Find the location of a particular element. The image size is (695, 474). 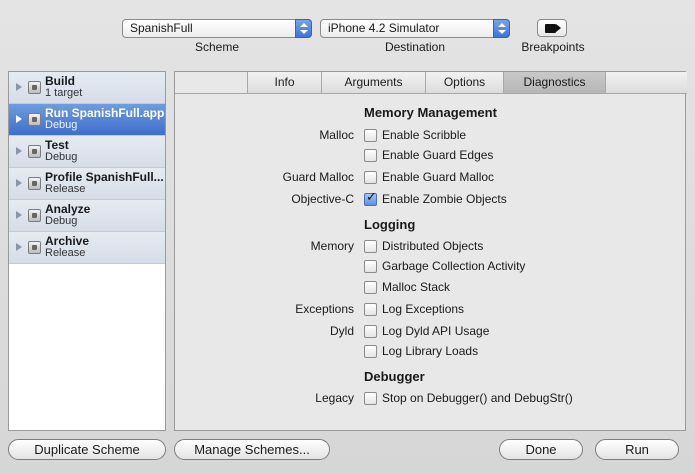

sidebar-item-test: Test Debug is located at coordinates (87, 152).